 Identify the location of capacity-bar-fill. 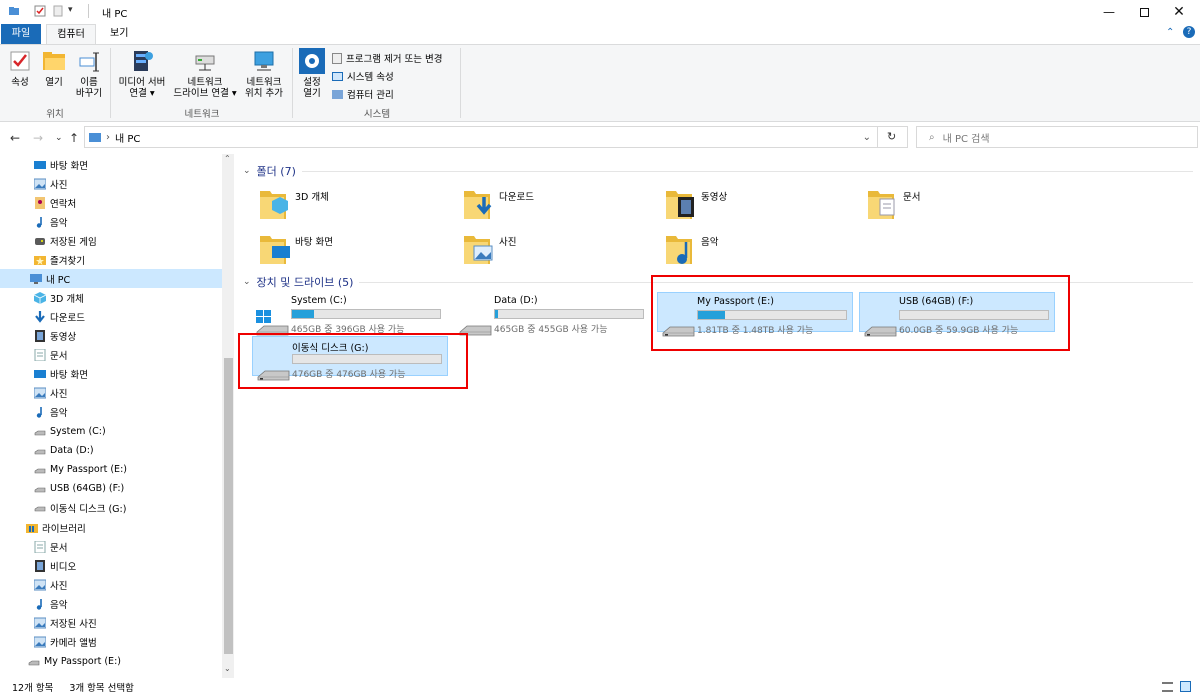
(303, 314).